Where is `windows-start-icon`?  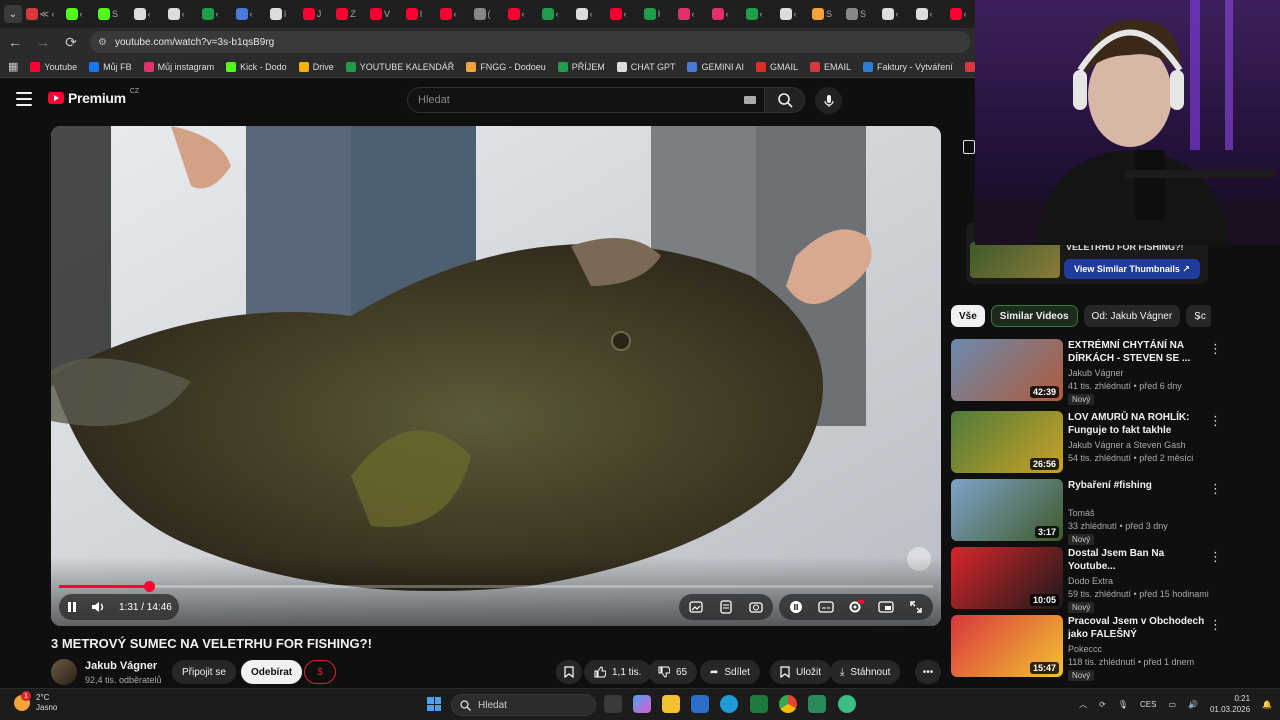
windows-start-icon is located at coordinates (434, 704).